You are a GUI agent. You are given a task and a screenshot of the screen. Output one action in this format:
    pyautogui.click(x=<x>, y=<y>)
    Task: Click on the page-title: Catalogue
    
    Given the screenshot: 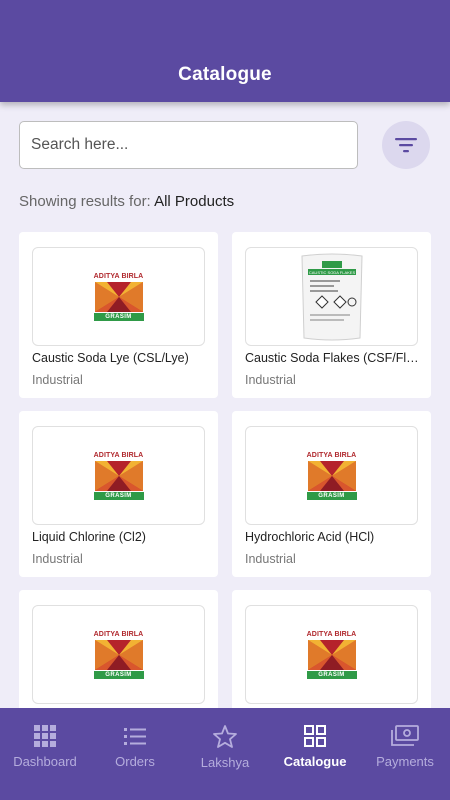 What is the action you would take?
    pyautogui.click(x=225, y=74)
    